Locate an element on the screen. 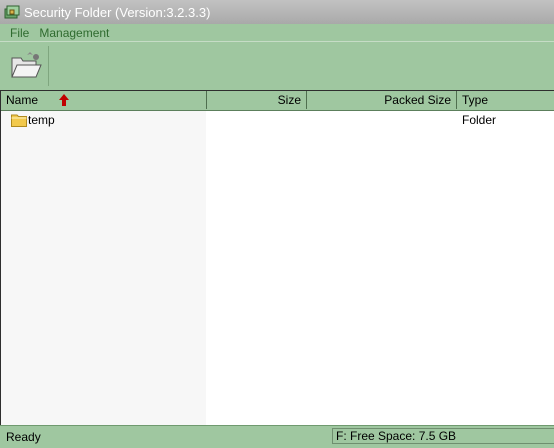 The height and width of the screenshot is (448, 554). window-title: Security Folder (Version:3.2.3.3) is located at coordinates (117, 12).